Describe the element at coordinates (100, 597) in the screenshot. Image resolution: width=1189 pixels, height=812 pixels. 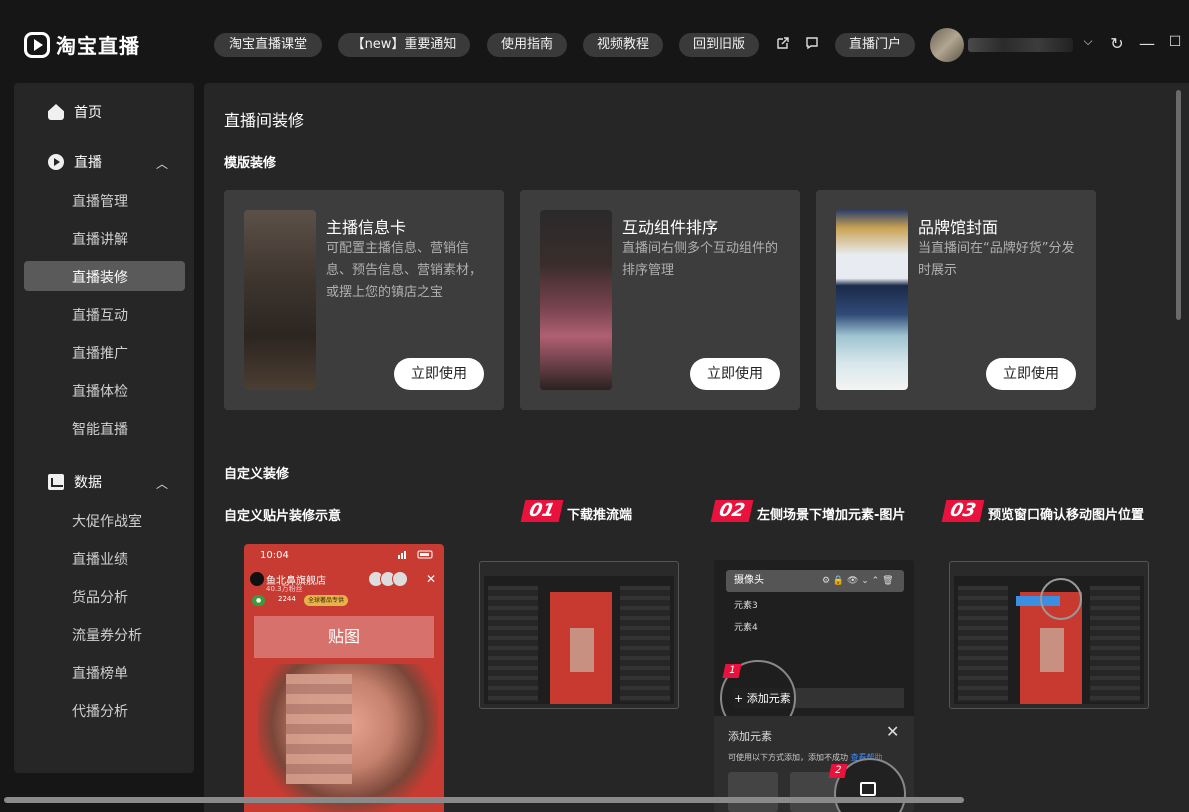
I see `sidebar-item-goods-analysis: 货品分析` at that location.